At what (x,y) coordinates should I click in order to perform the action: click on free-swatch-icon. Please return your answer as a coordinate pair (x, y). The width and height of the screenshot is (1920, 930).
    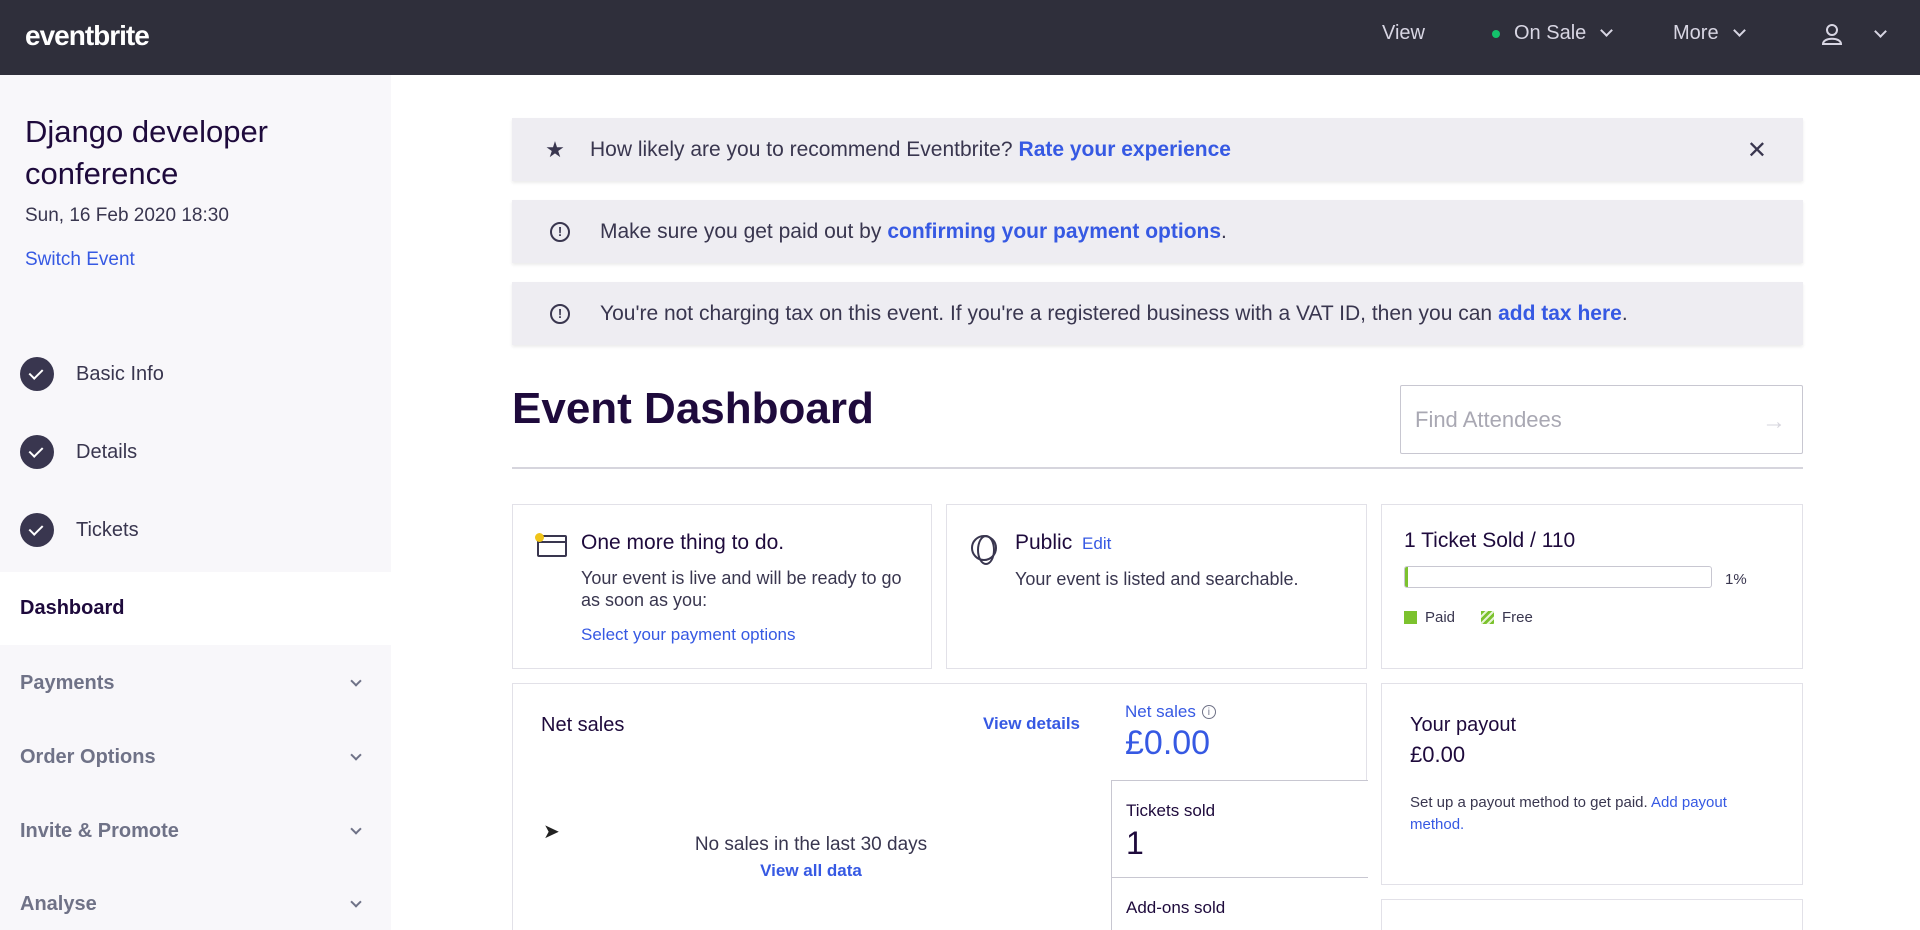
    Looking at the image, I should click on (1487, 617).